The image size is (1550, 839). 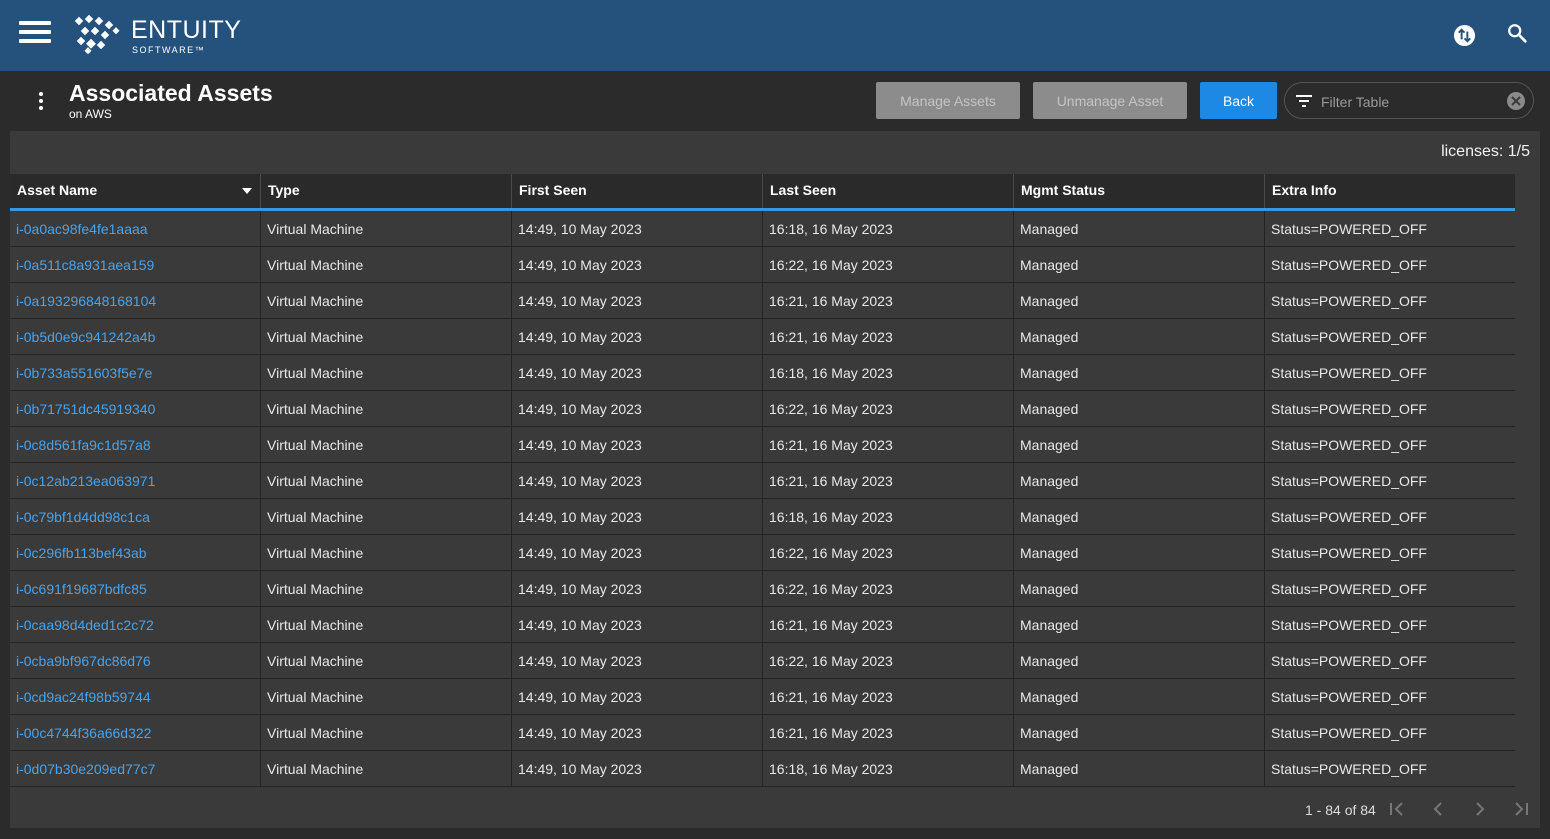 I want to click on back-button: Back, so click(x=1238, y=100).